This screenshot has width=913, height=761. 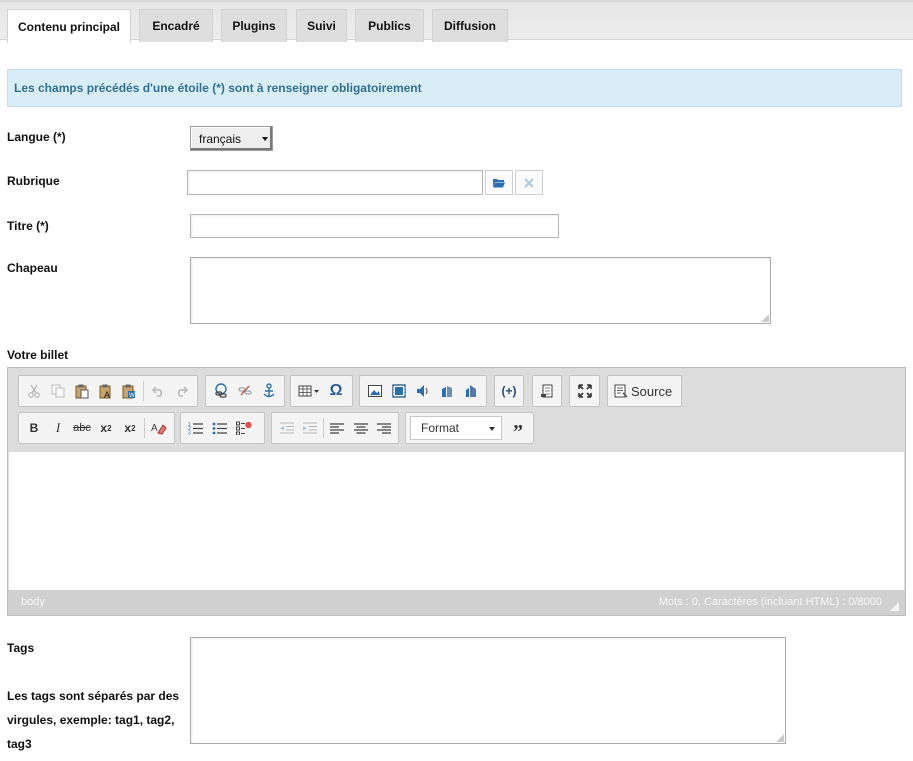 What do you see at coordinates (182, 391) in the screenshot?
I see `redo-icon` at bounding box center [182, 391].